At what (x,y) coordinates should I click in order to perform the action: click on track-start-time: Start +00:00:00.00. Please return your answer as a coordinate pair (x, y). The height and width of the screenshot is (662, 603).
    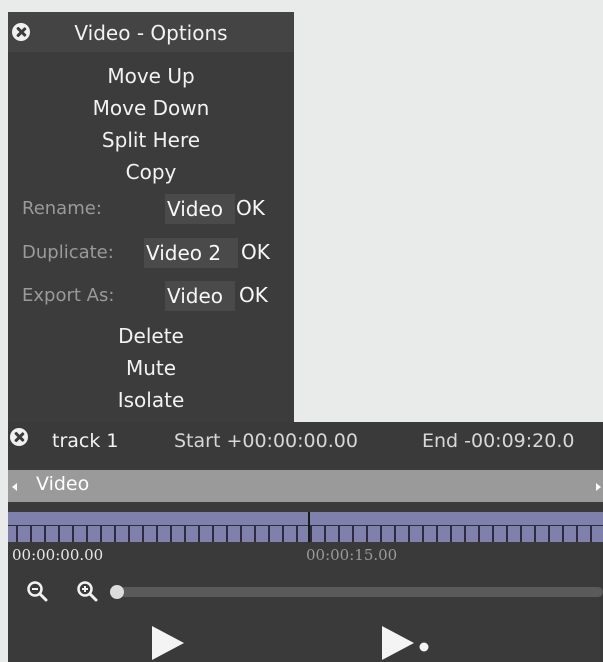
    Looking at the image, I should click on (266, 441).